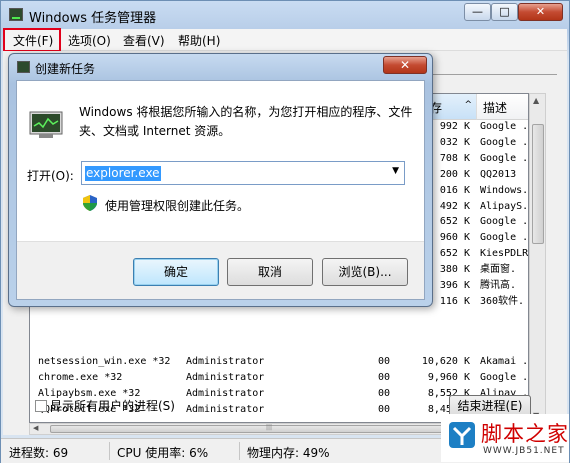 The width and height of the screenshot is (570, 463). Describe the element at coordinates (536, 100) in the screenshot. I see `scroll-up-icon: ▲` at that location.